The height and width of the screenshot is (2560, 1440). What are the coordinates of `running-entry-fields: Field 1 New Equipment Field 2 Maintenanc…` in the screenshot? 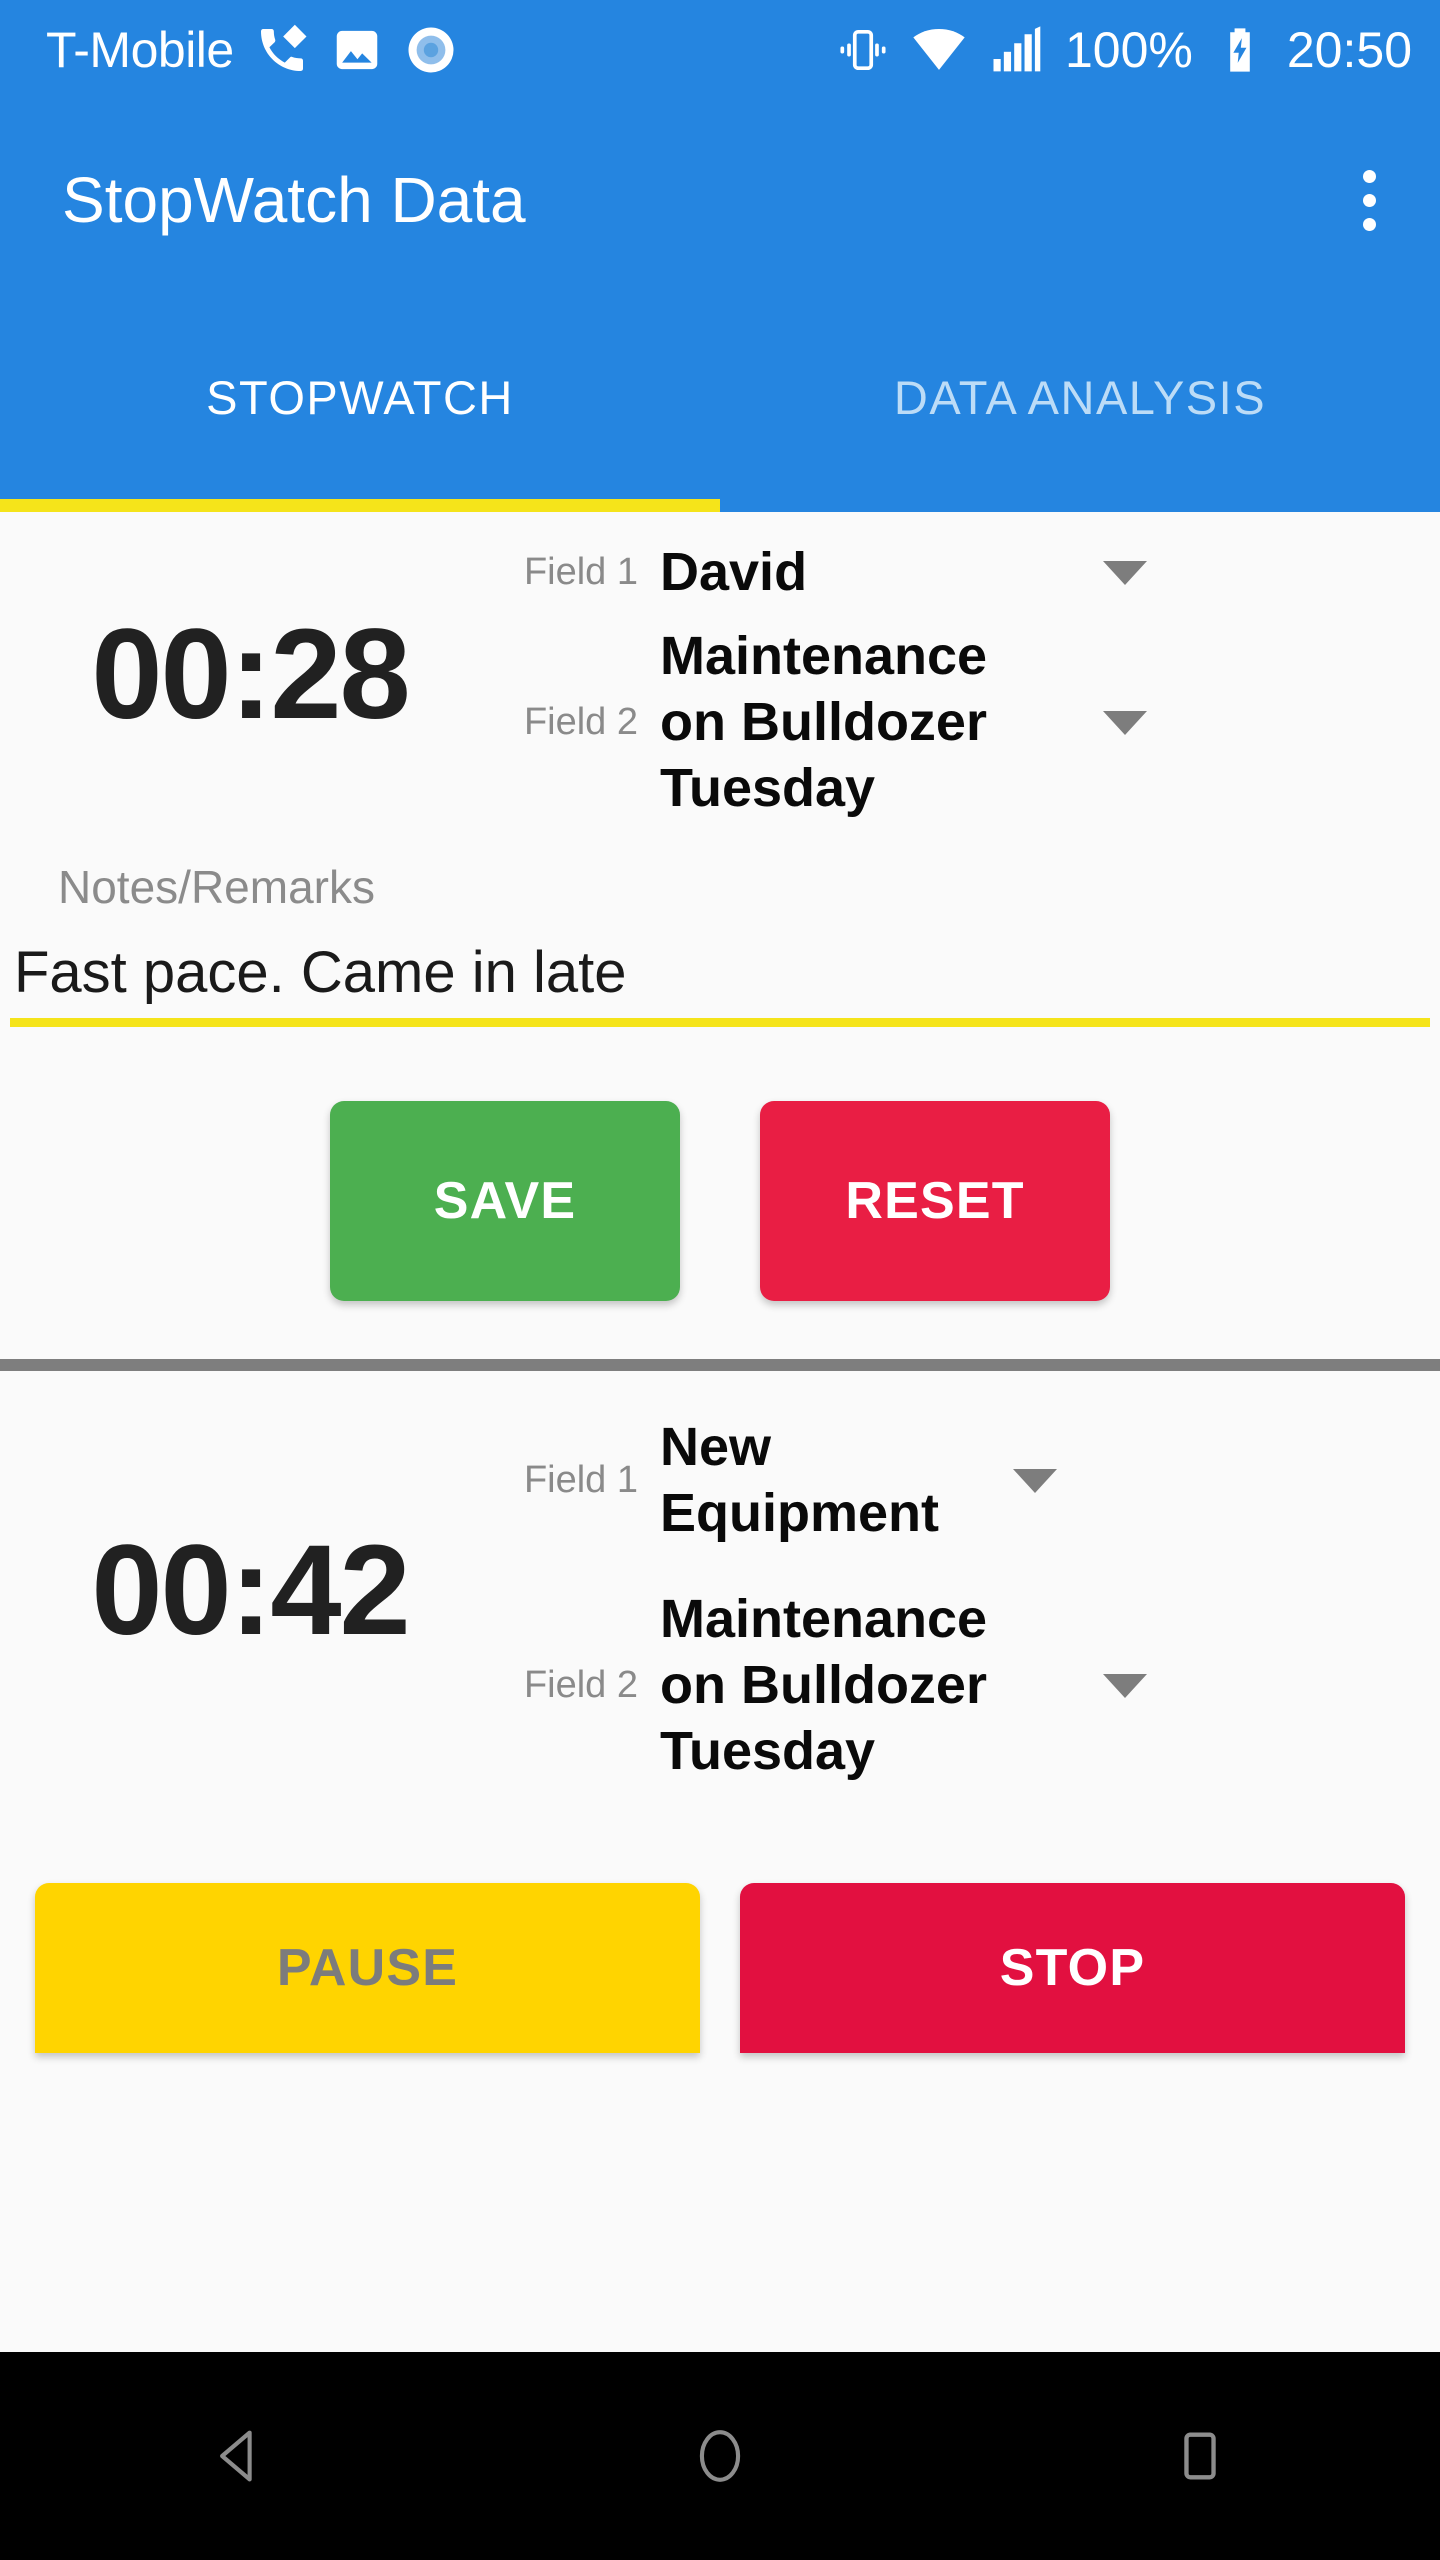 It's located at (970, 1591).